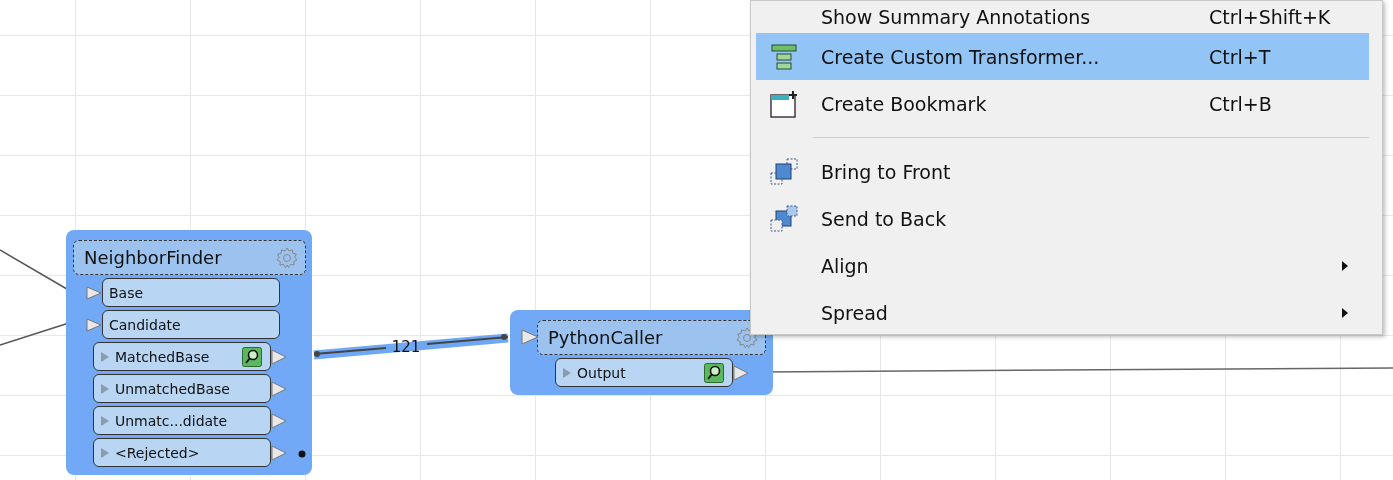 The image size is (1393, 480). What do you see at coordinates (1062, 171) in the screenshot?
I see `menu-item: Bring to Front` at bounding box center [1062, 171].